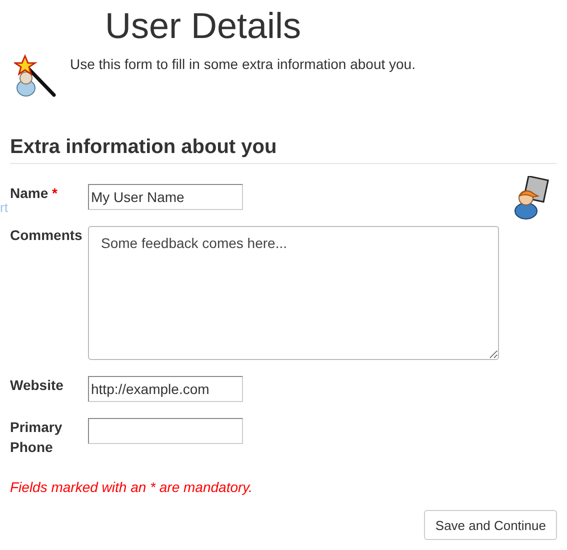 The height and width of the screenshot is (550, 567). I want to click on text-field: My User Name, so click(165, 197).